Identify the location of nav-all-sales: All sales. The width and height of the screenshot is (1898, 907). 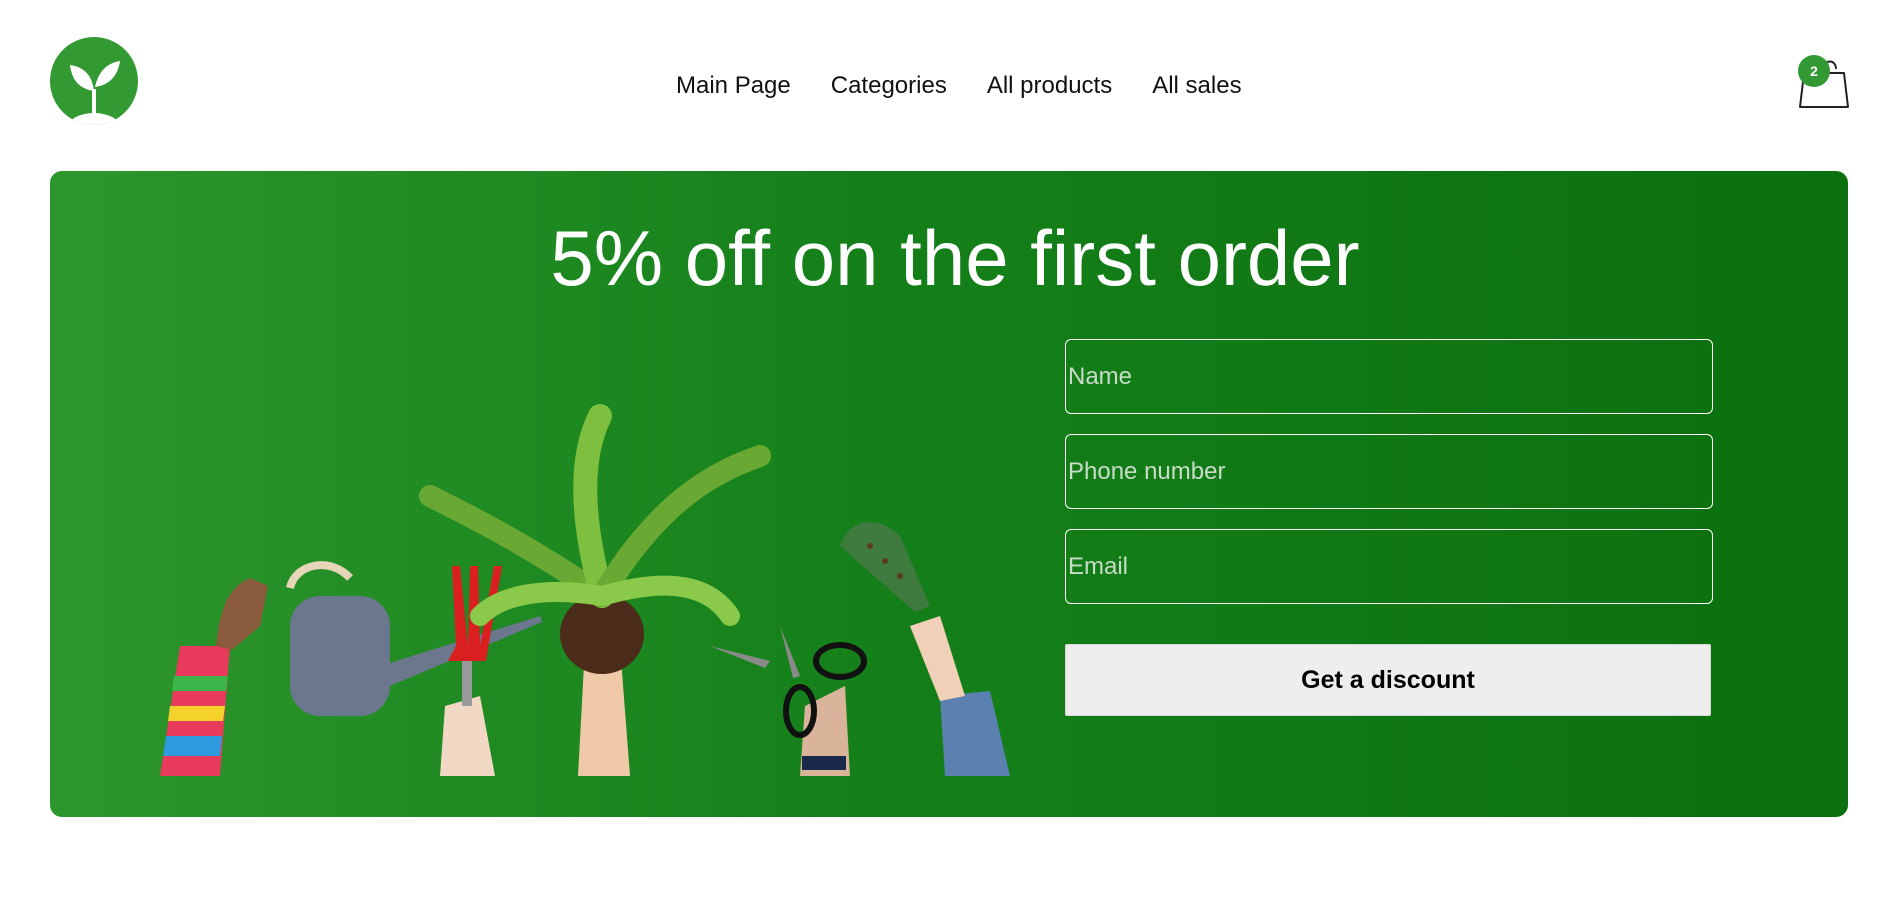
(1196, 86).